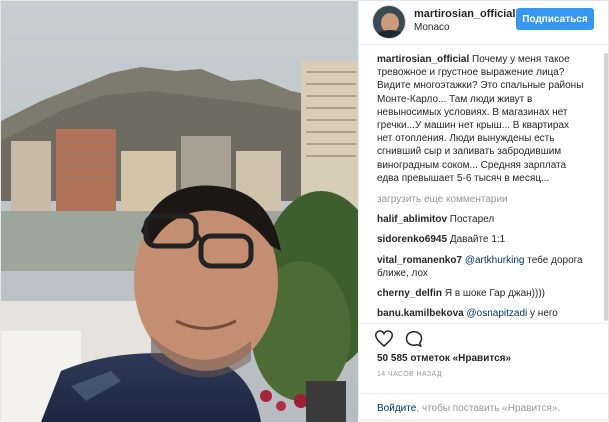 The image size is (609, 422). I want to click on comment-username: vital_romanenko7, so click(419, 260).